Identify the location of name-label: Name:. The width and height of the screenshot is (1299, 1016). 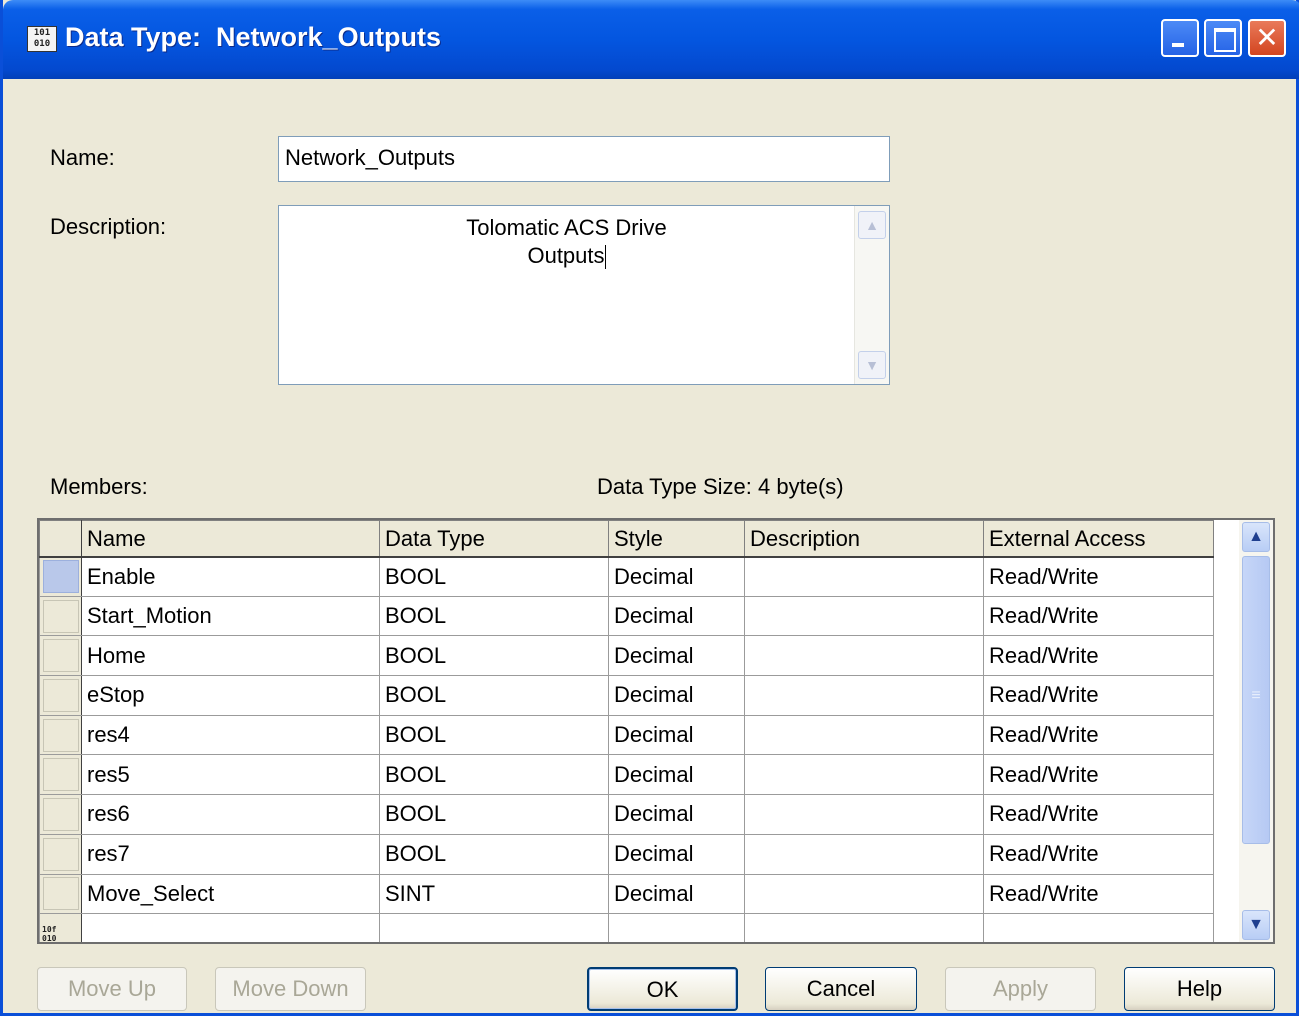
(82, 157).